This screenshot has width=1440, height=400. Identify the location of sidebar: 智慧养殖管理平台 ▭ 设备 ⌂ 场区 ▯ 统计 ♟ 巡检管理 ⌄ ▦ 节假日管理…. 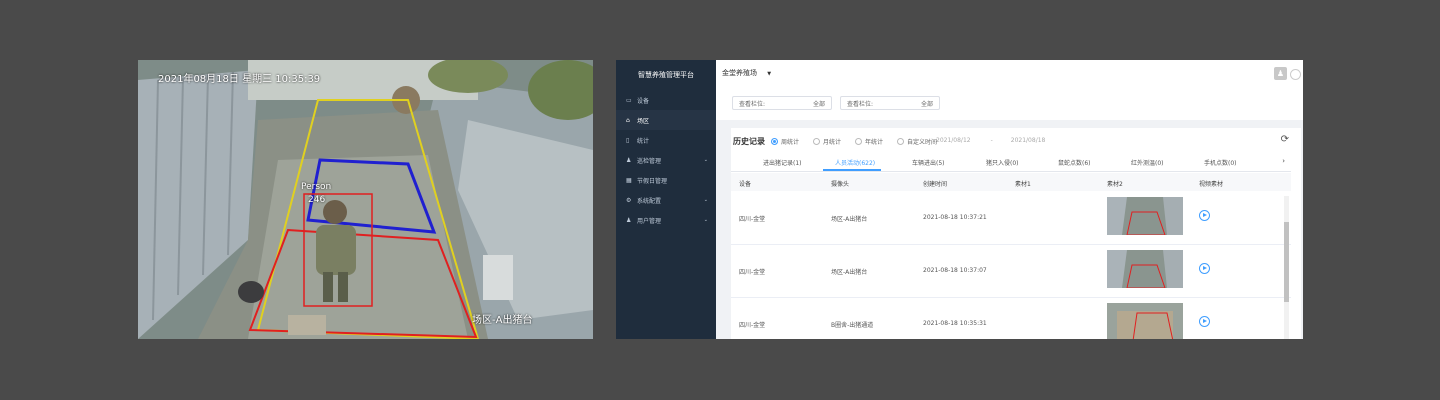
(666, 199).